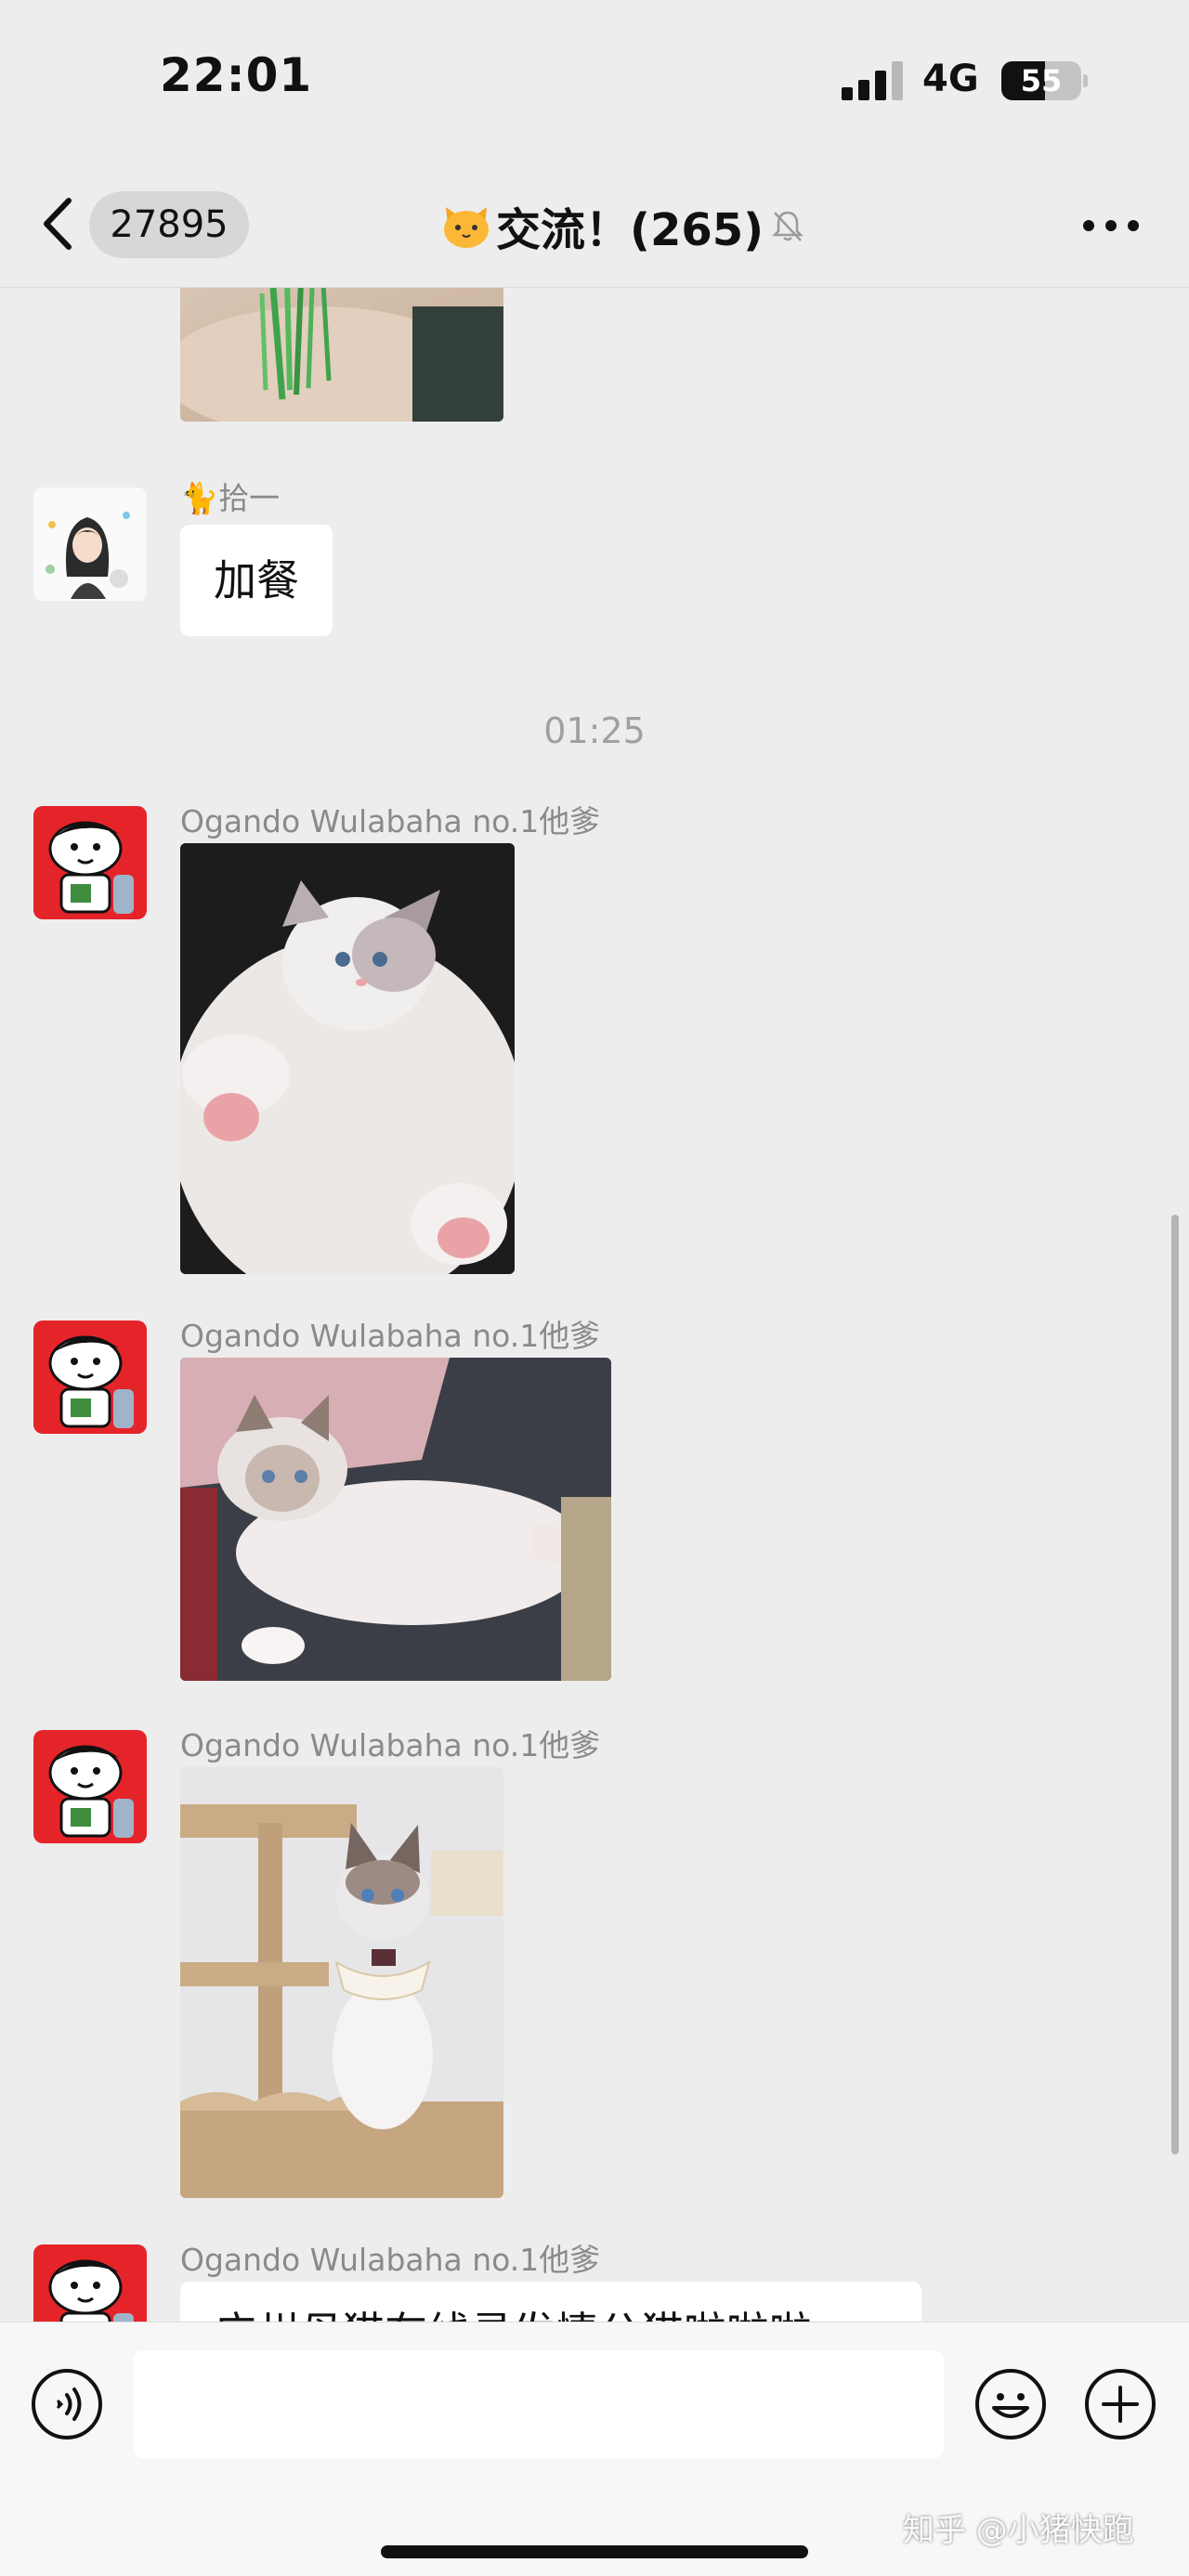 The width and height of the screenshot is (1189, 2576). I want to click on chat-title: 交流！(265), so click(623, 226).